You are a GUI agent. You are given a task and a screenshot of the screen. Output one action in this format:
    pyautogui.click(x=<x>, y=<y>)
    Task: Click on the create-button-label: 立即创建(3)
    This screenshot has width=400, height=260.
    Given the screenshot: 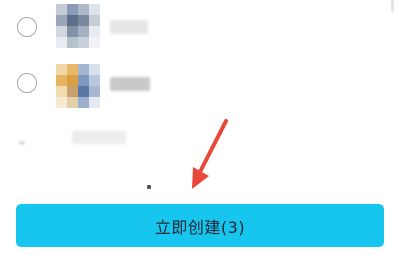 What is the action you would take?
    pyautogui.click(x=200, y=227)
    